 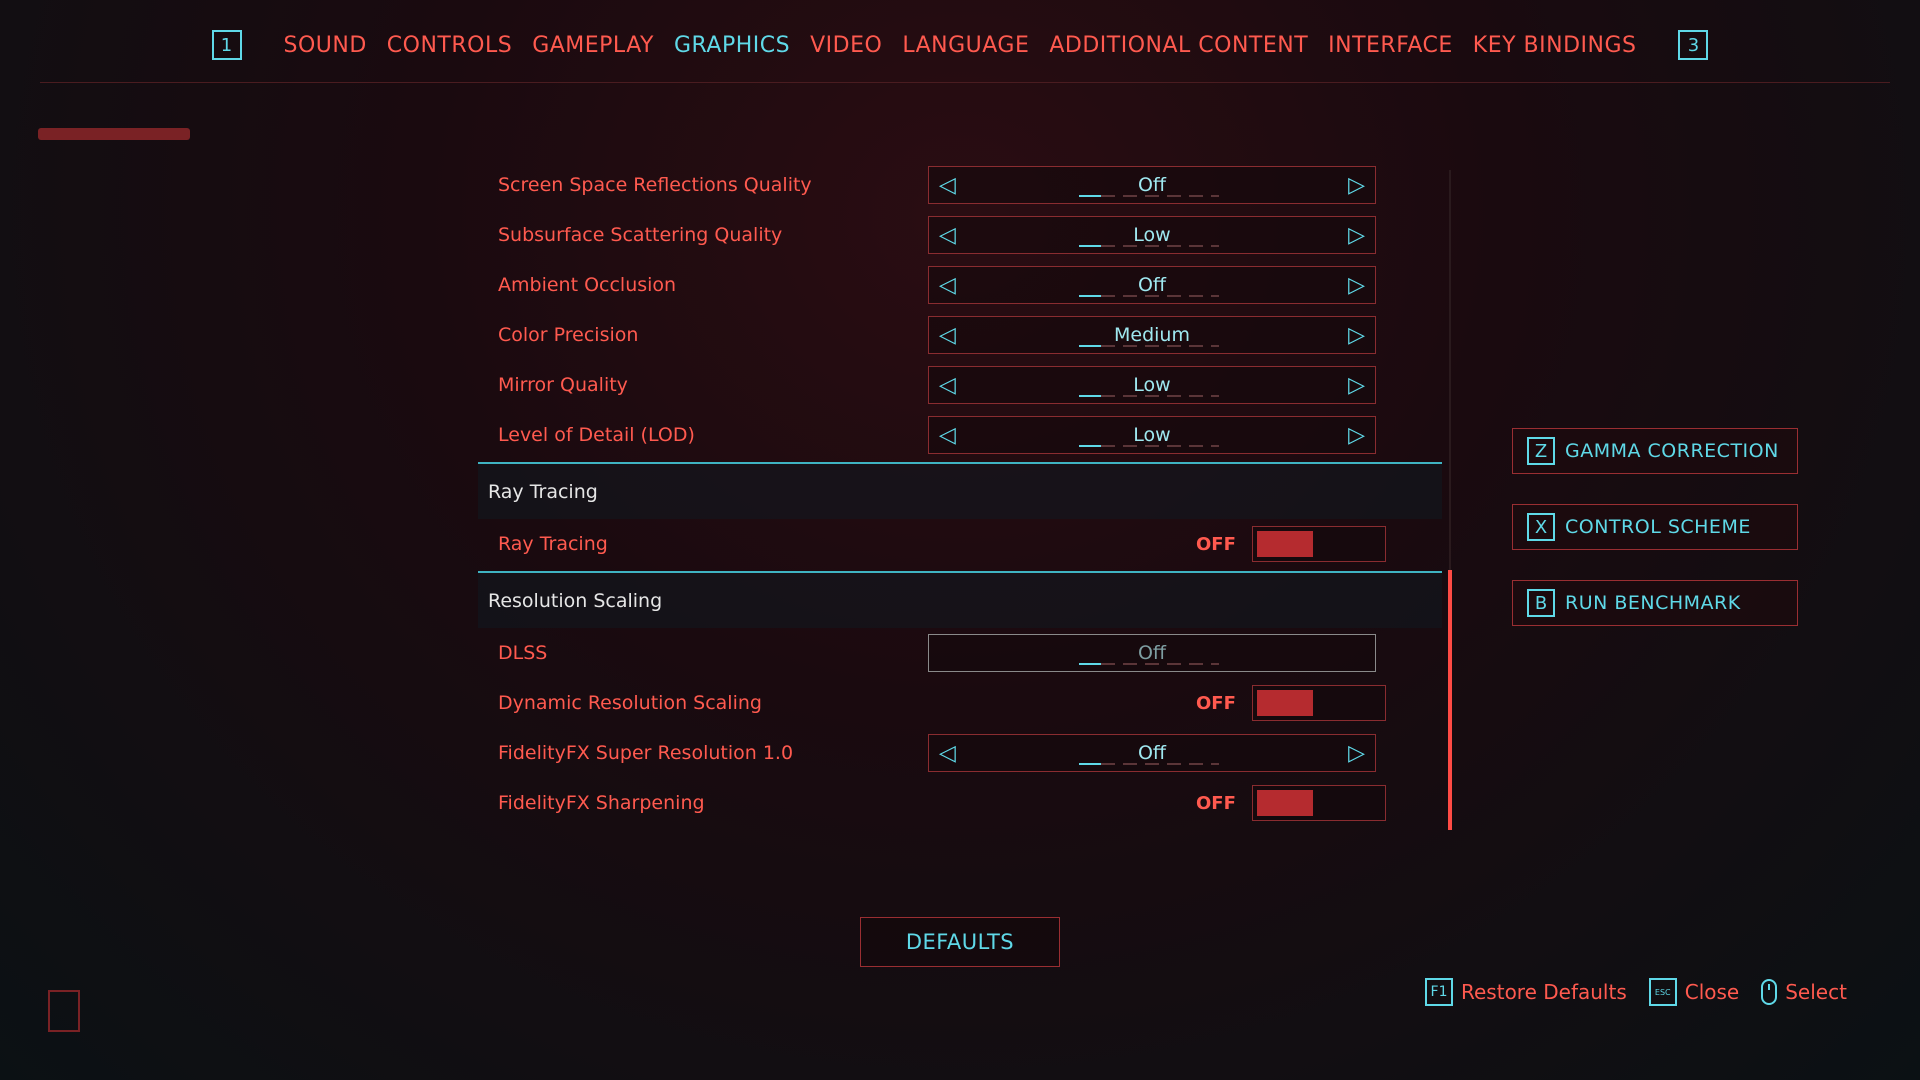 I want to click on tab-graphics: GRAPHICS, so click(x=732, y=45).